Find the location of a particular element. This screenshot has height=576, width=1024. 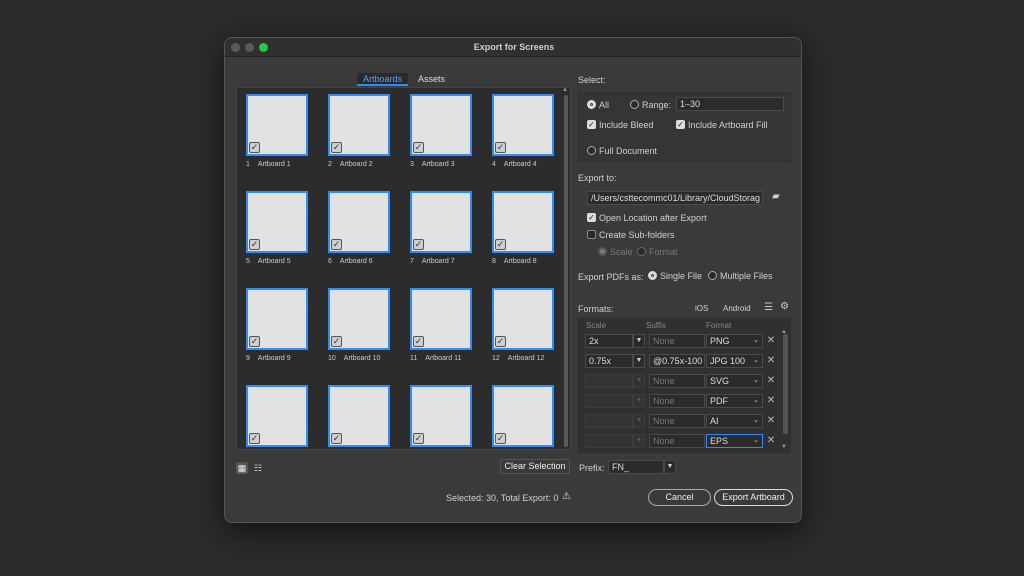

prefix-dropdown-icon: ▼ is located at coordinates (670, 467).